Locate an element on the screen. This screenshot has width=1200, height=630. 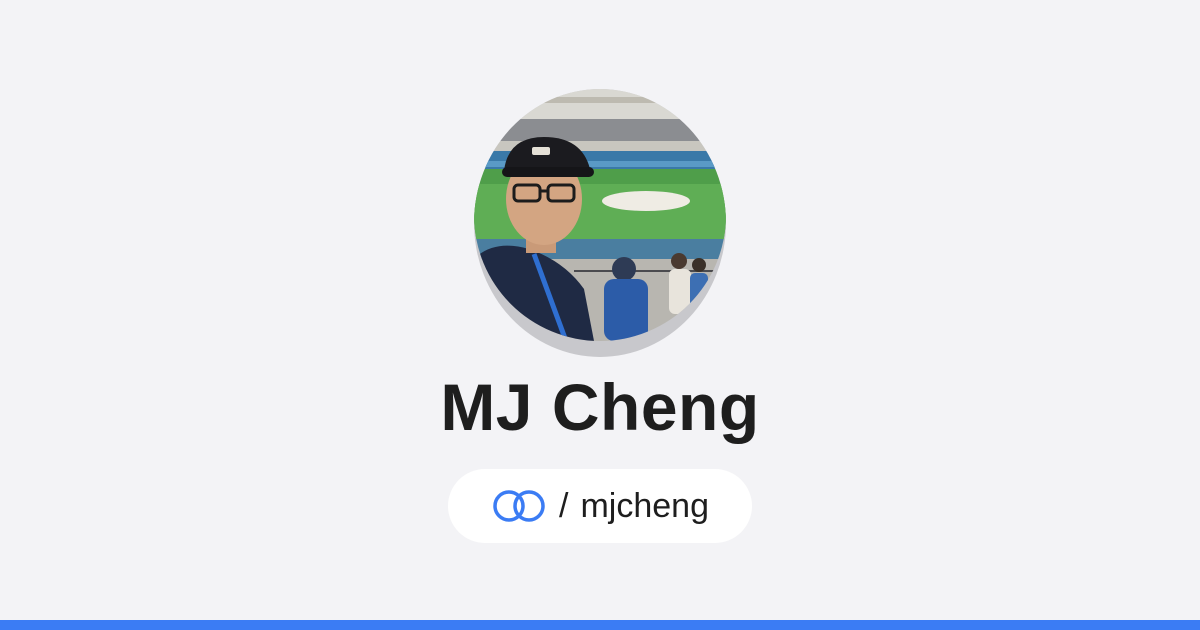
linked-rings-icon is located at coordinates (519, 506).